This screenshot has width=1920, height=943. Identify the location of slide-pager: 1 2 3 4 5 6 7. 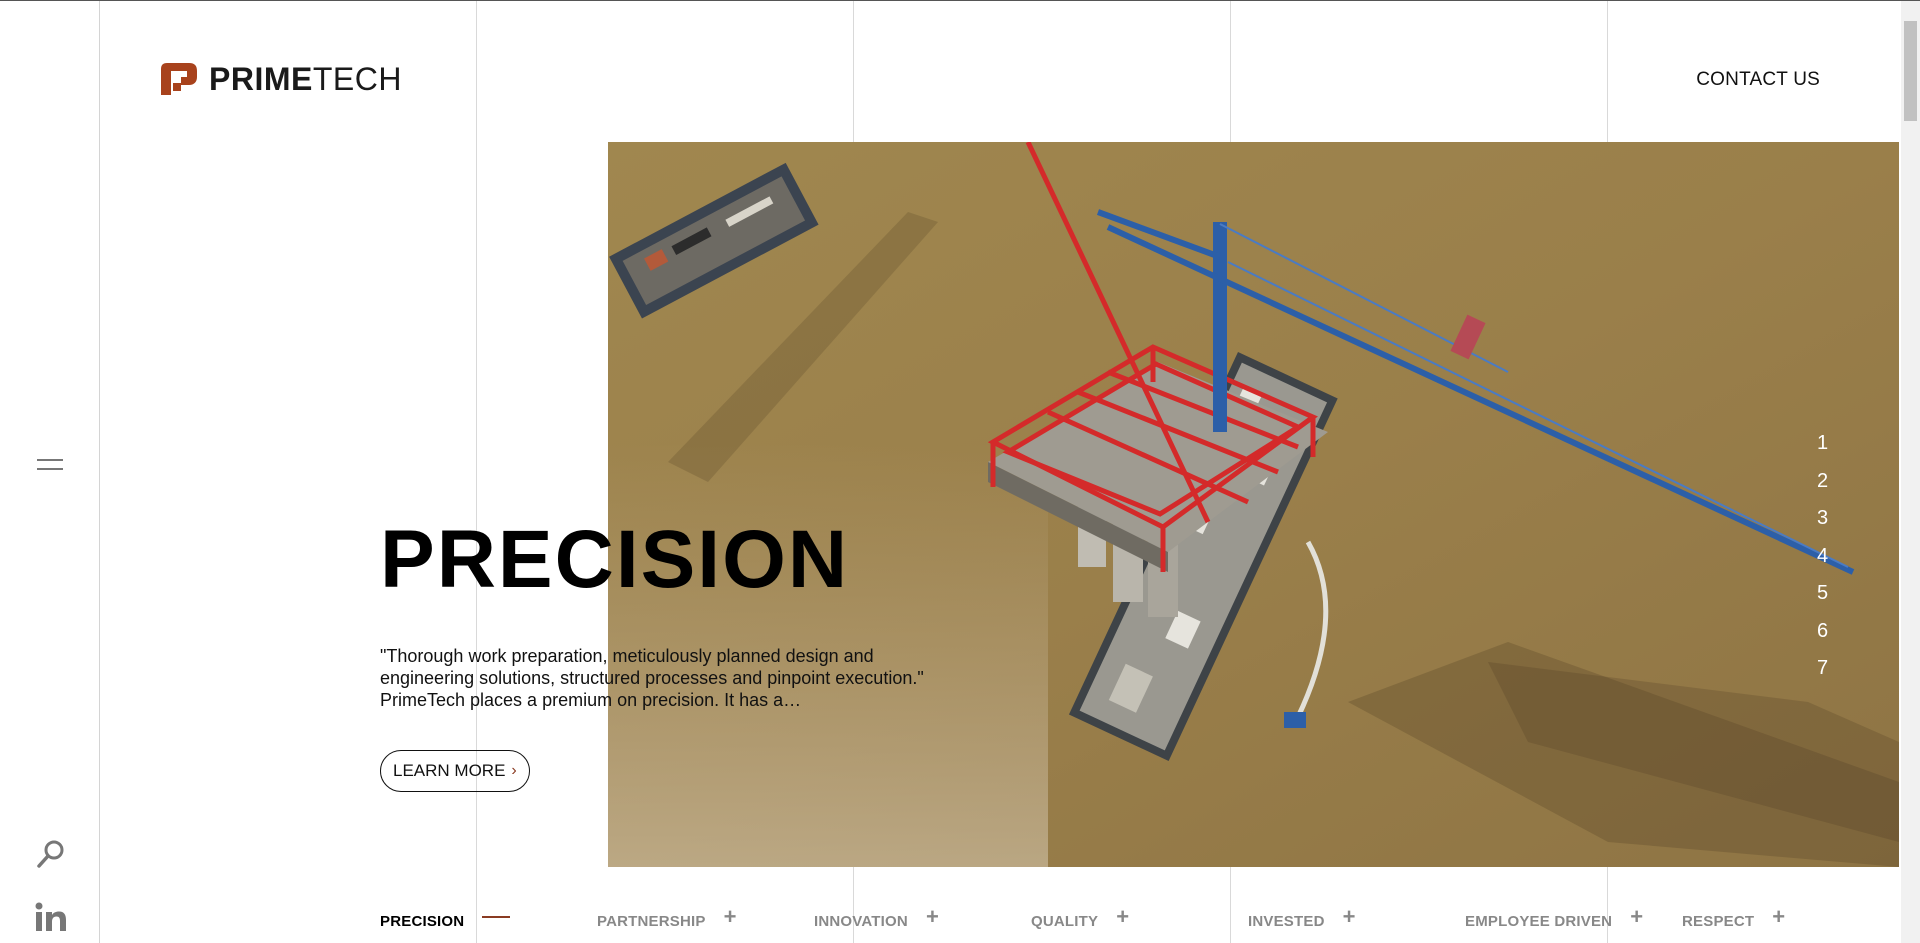
(1822, 560).